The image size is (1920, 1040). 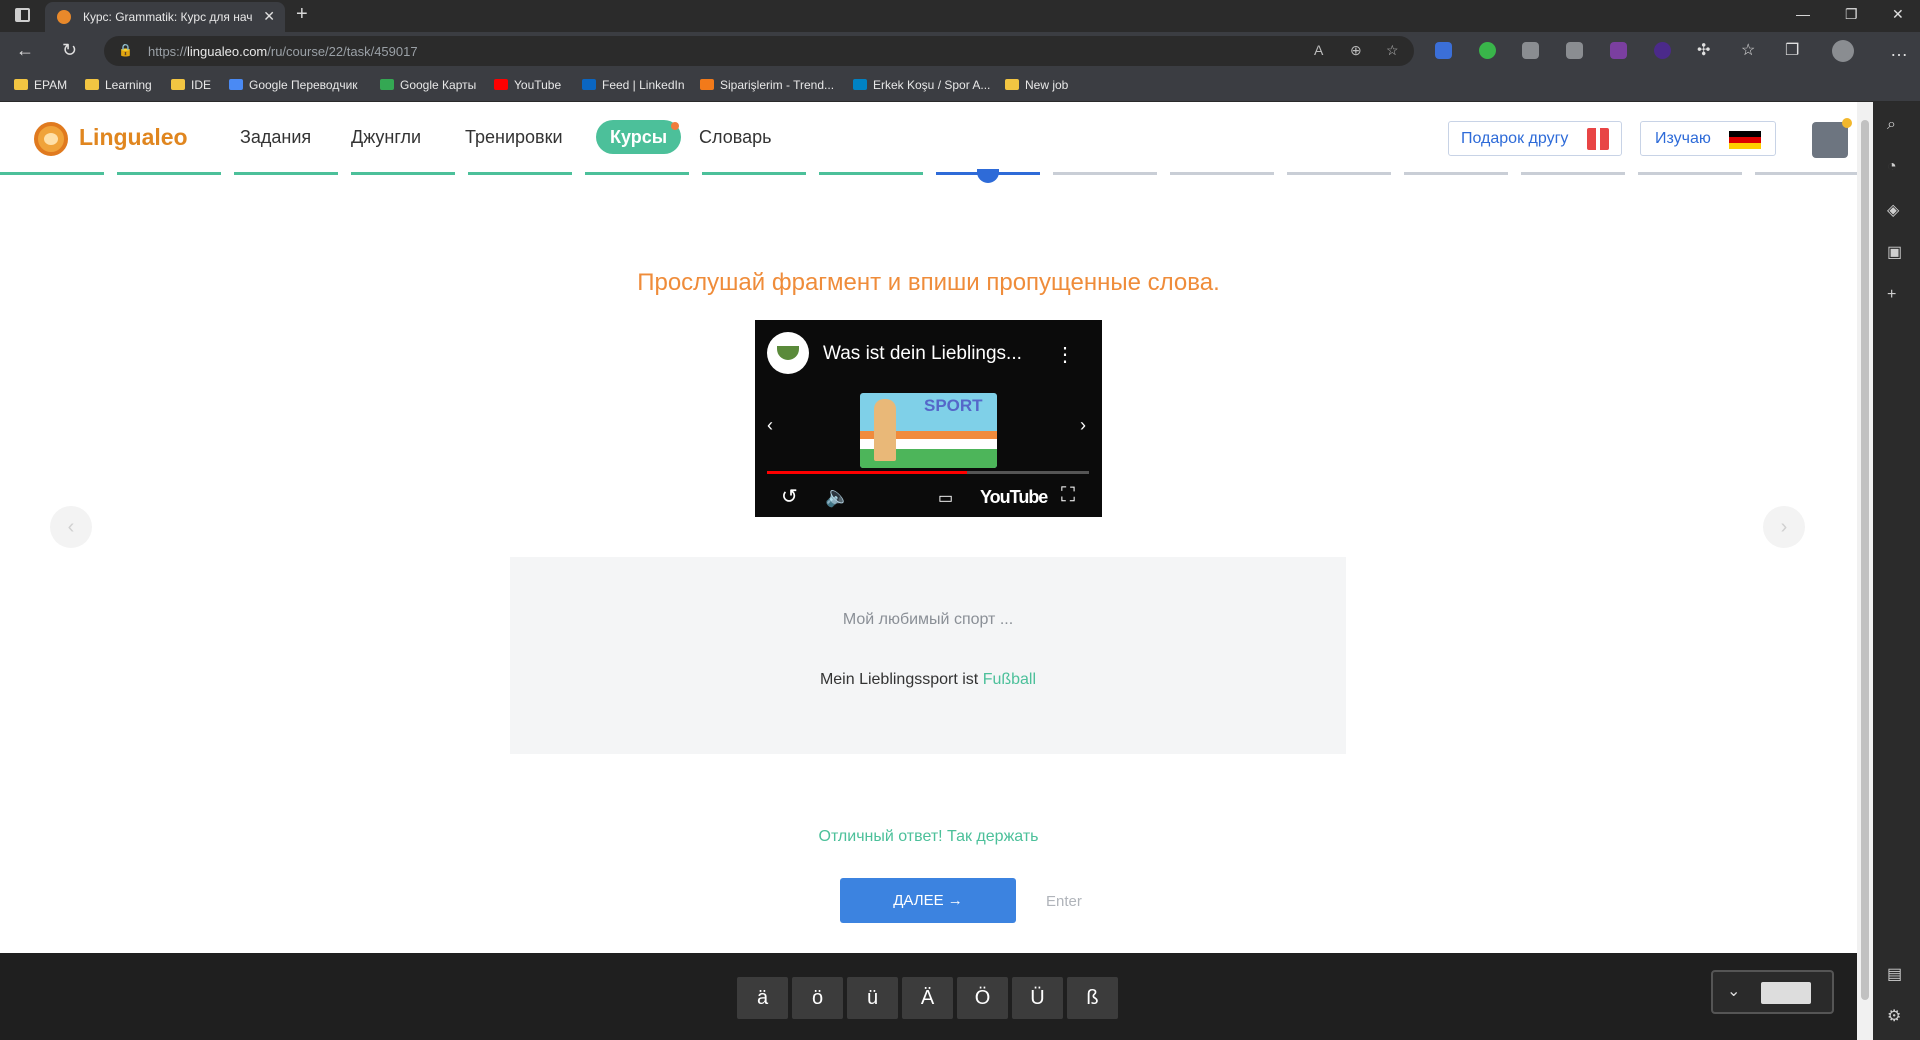 I want to click on search-icon: ⌕, so click(x=1891, y=125).